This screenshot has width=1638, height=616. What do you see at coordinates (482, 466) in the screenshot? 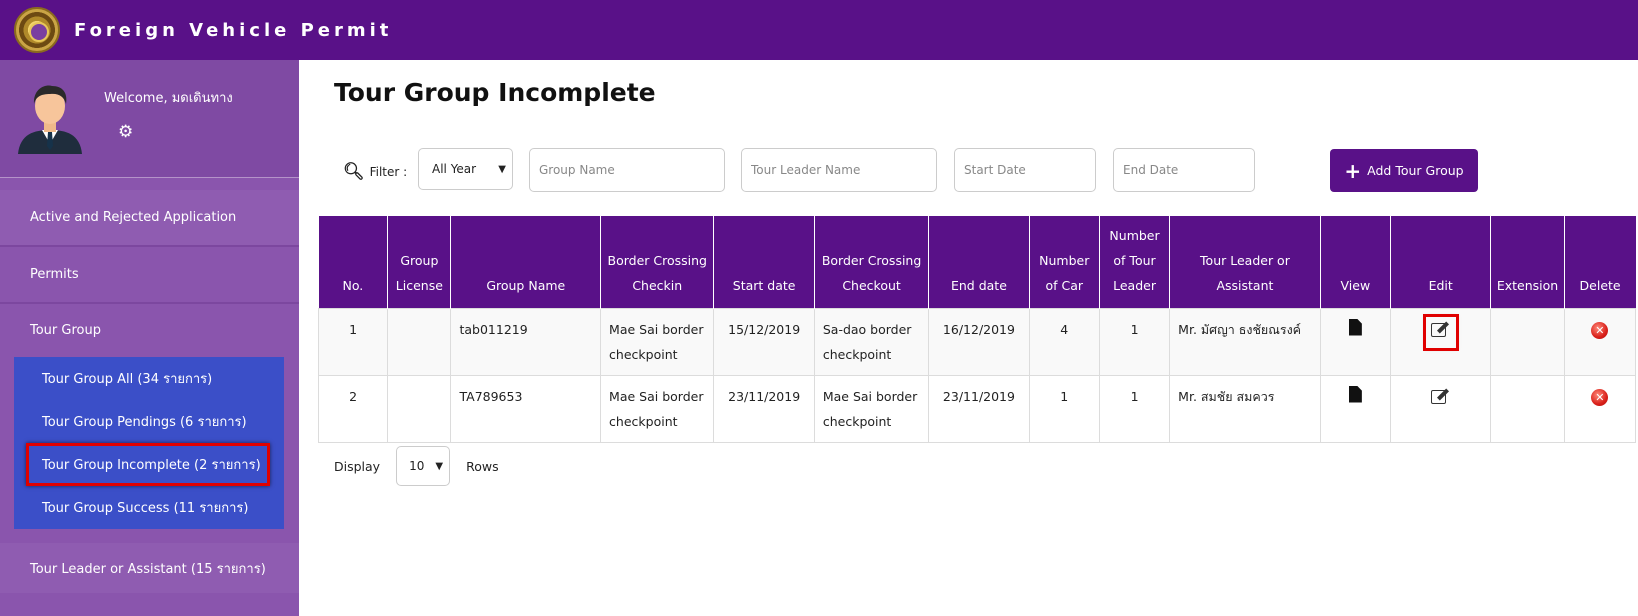
I see `rows-label: Rows` at bounding box center [482, 466].